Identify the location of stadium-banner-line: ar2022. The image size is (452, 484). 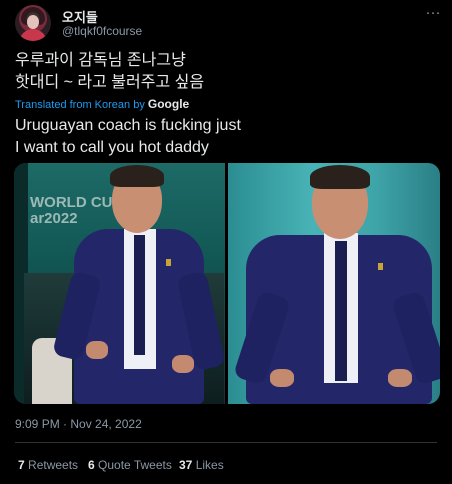
(54, 218).